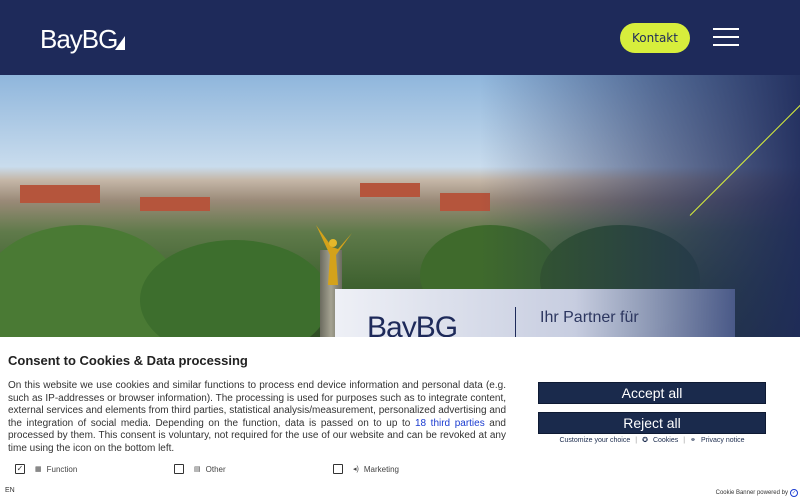  I want to click on powered-by-text: Cookie Banner powered by, so click(751, 493).